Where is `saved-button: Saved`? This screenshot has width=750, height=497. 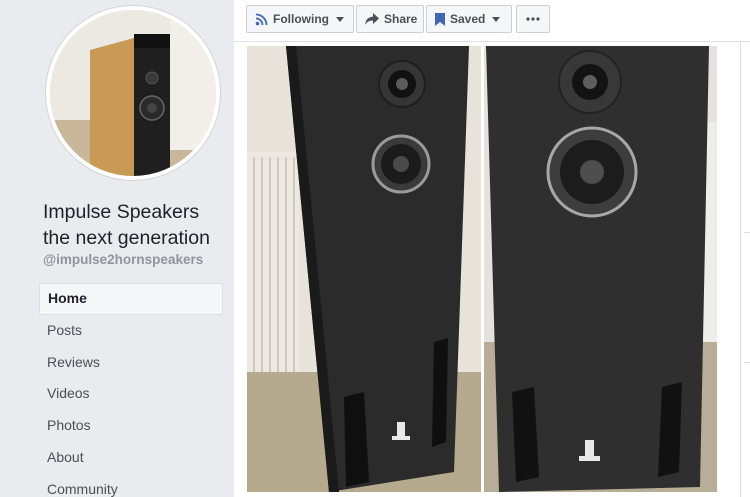 saved-button: Saved is located at coordinates (469, 19).